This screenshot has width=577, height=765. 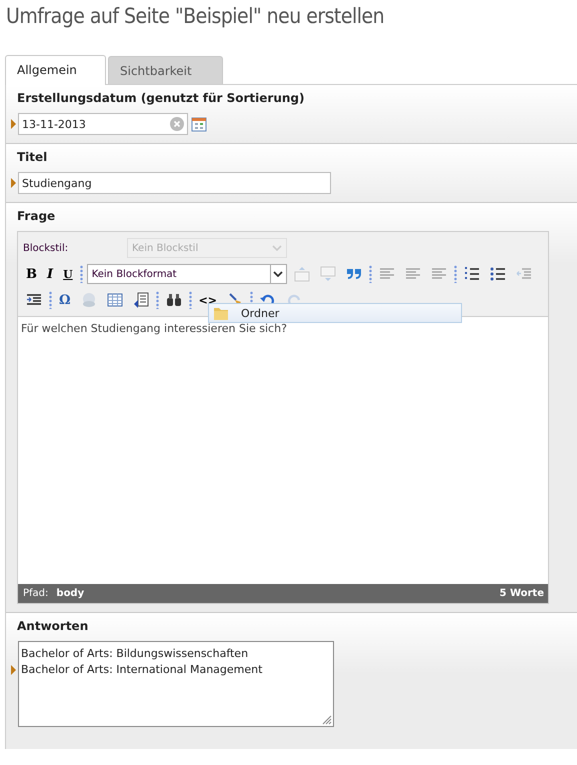 I want to click on field-label: Antworten, so click(x=53, y=626).